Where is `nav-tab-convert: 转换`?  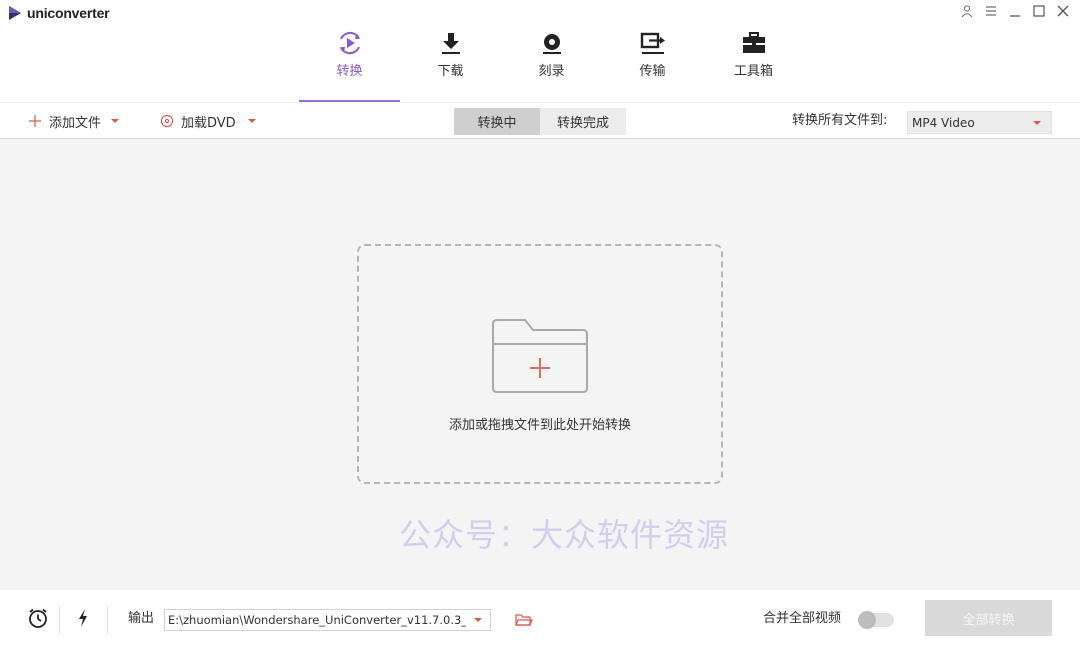 nav-tab-convert: 转换 is located at coordinates (349, 51).